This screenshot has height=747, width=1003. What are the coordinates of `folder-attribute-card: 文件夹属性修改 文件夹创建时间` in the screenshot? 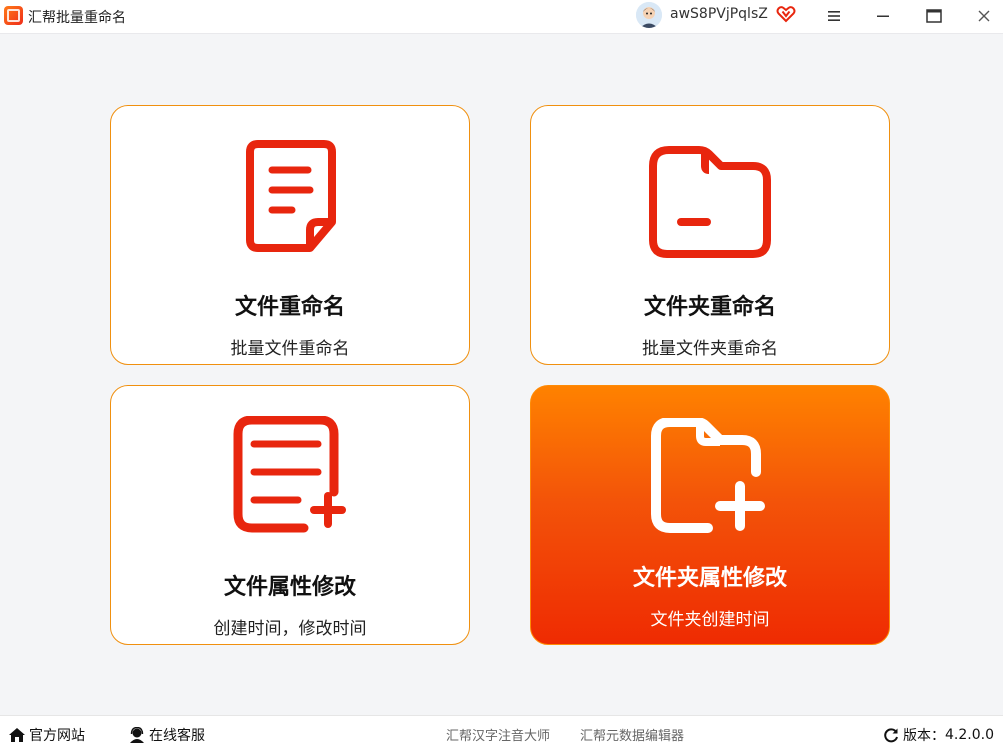 It's located at (710, 515).